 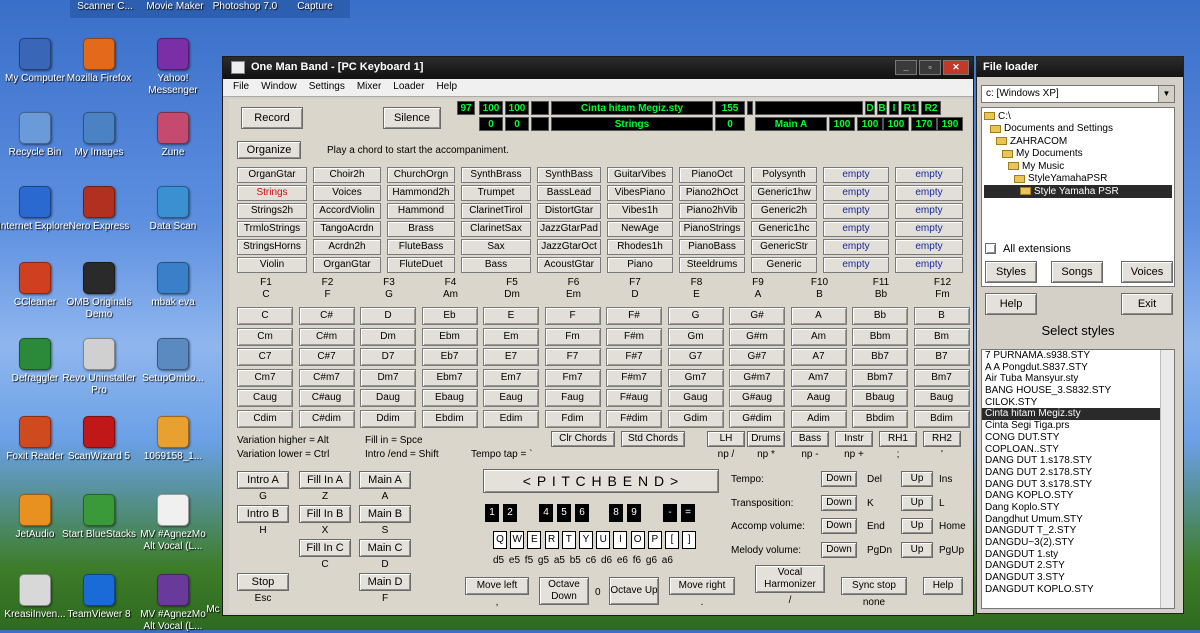 What do you see at coordinates (712, 211) in the screenshot?
I see `style-button: Piano2hVib` at bounding box center [712, 211].